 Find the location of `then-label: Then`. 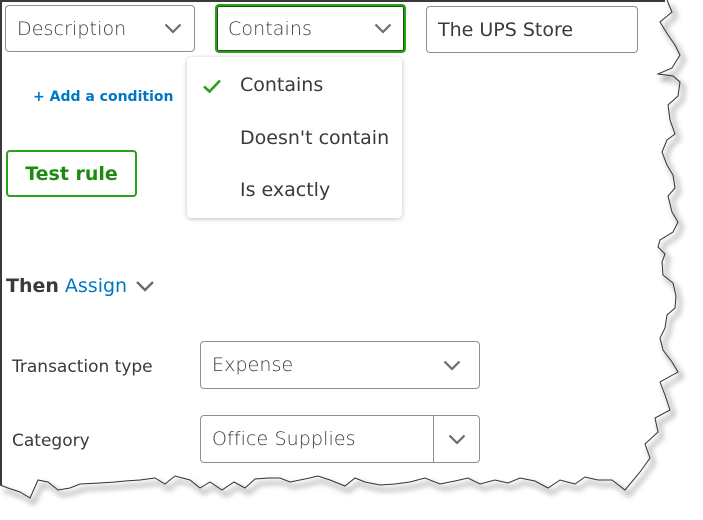

then-label: Then is located at coordinates (32, 286).